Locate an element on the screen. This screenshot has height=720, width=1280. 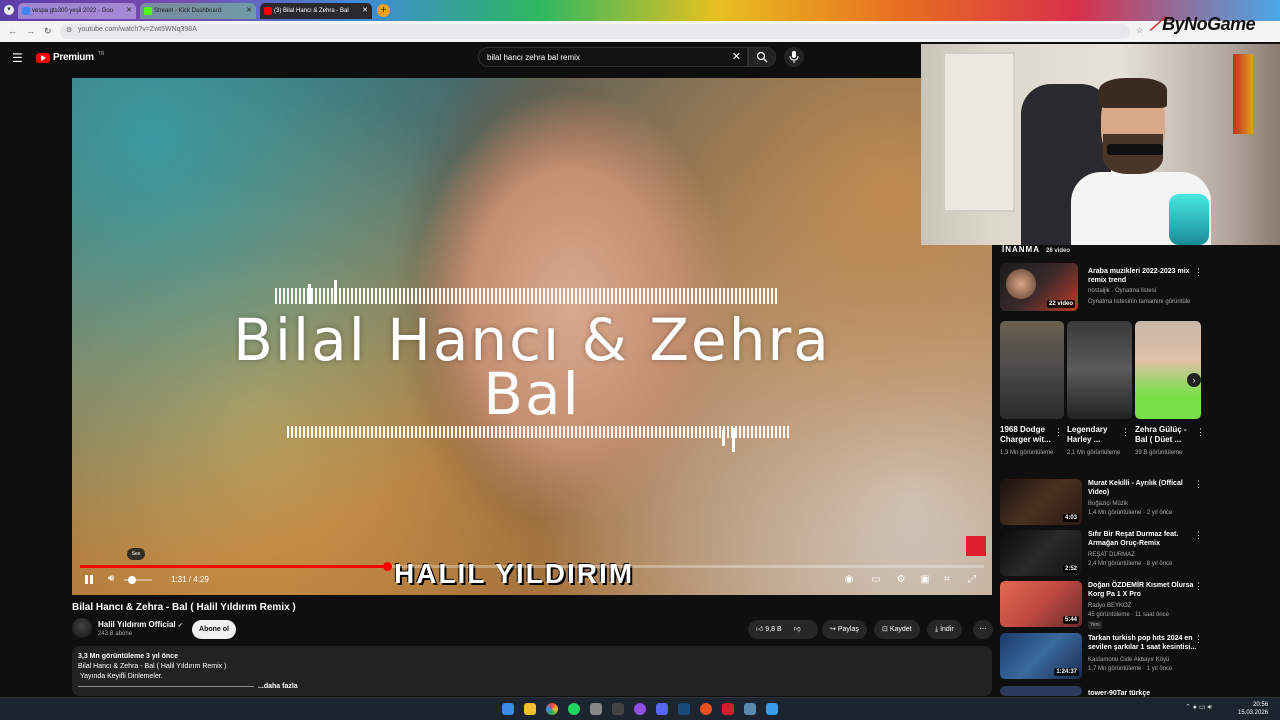
video-thumbnail: 1:24:37 is located at coordinates (1041, 656).